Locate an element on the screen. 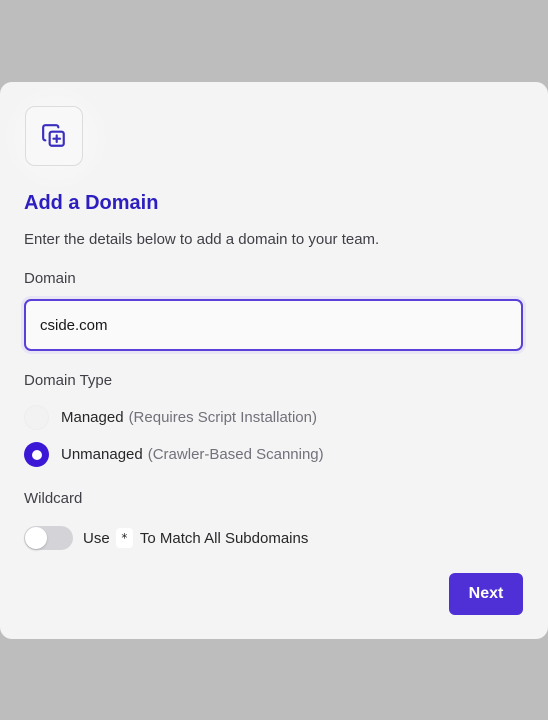 Image resolution: width=548 pixels, height=720 pixels. domain-input is located at coordinates (273, 325).